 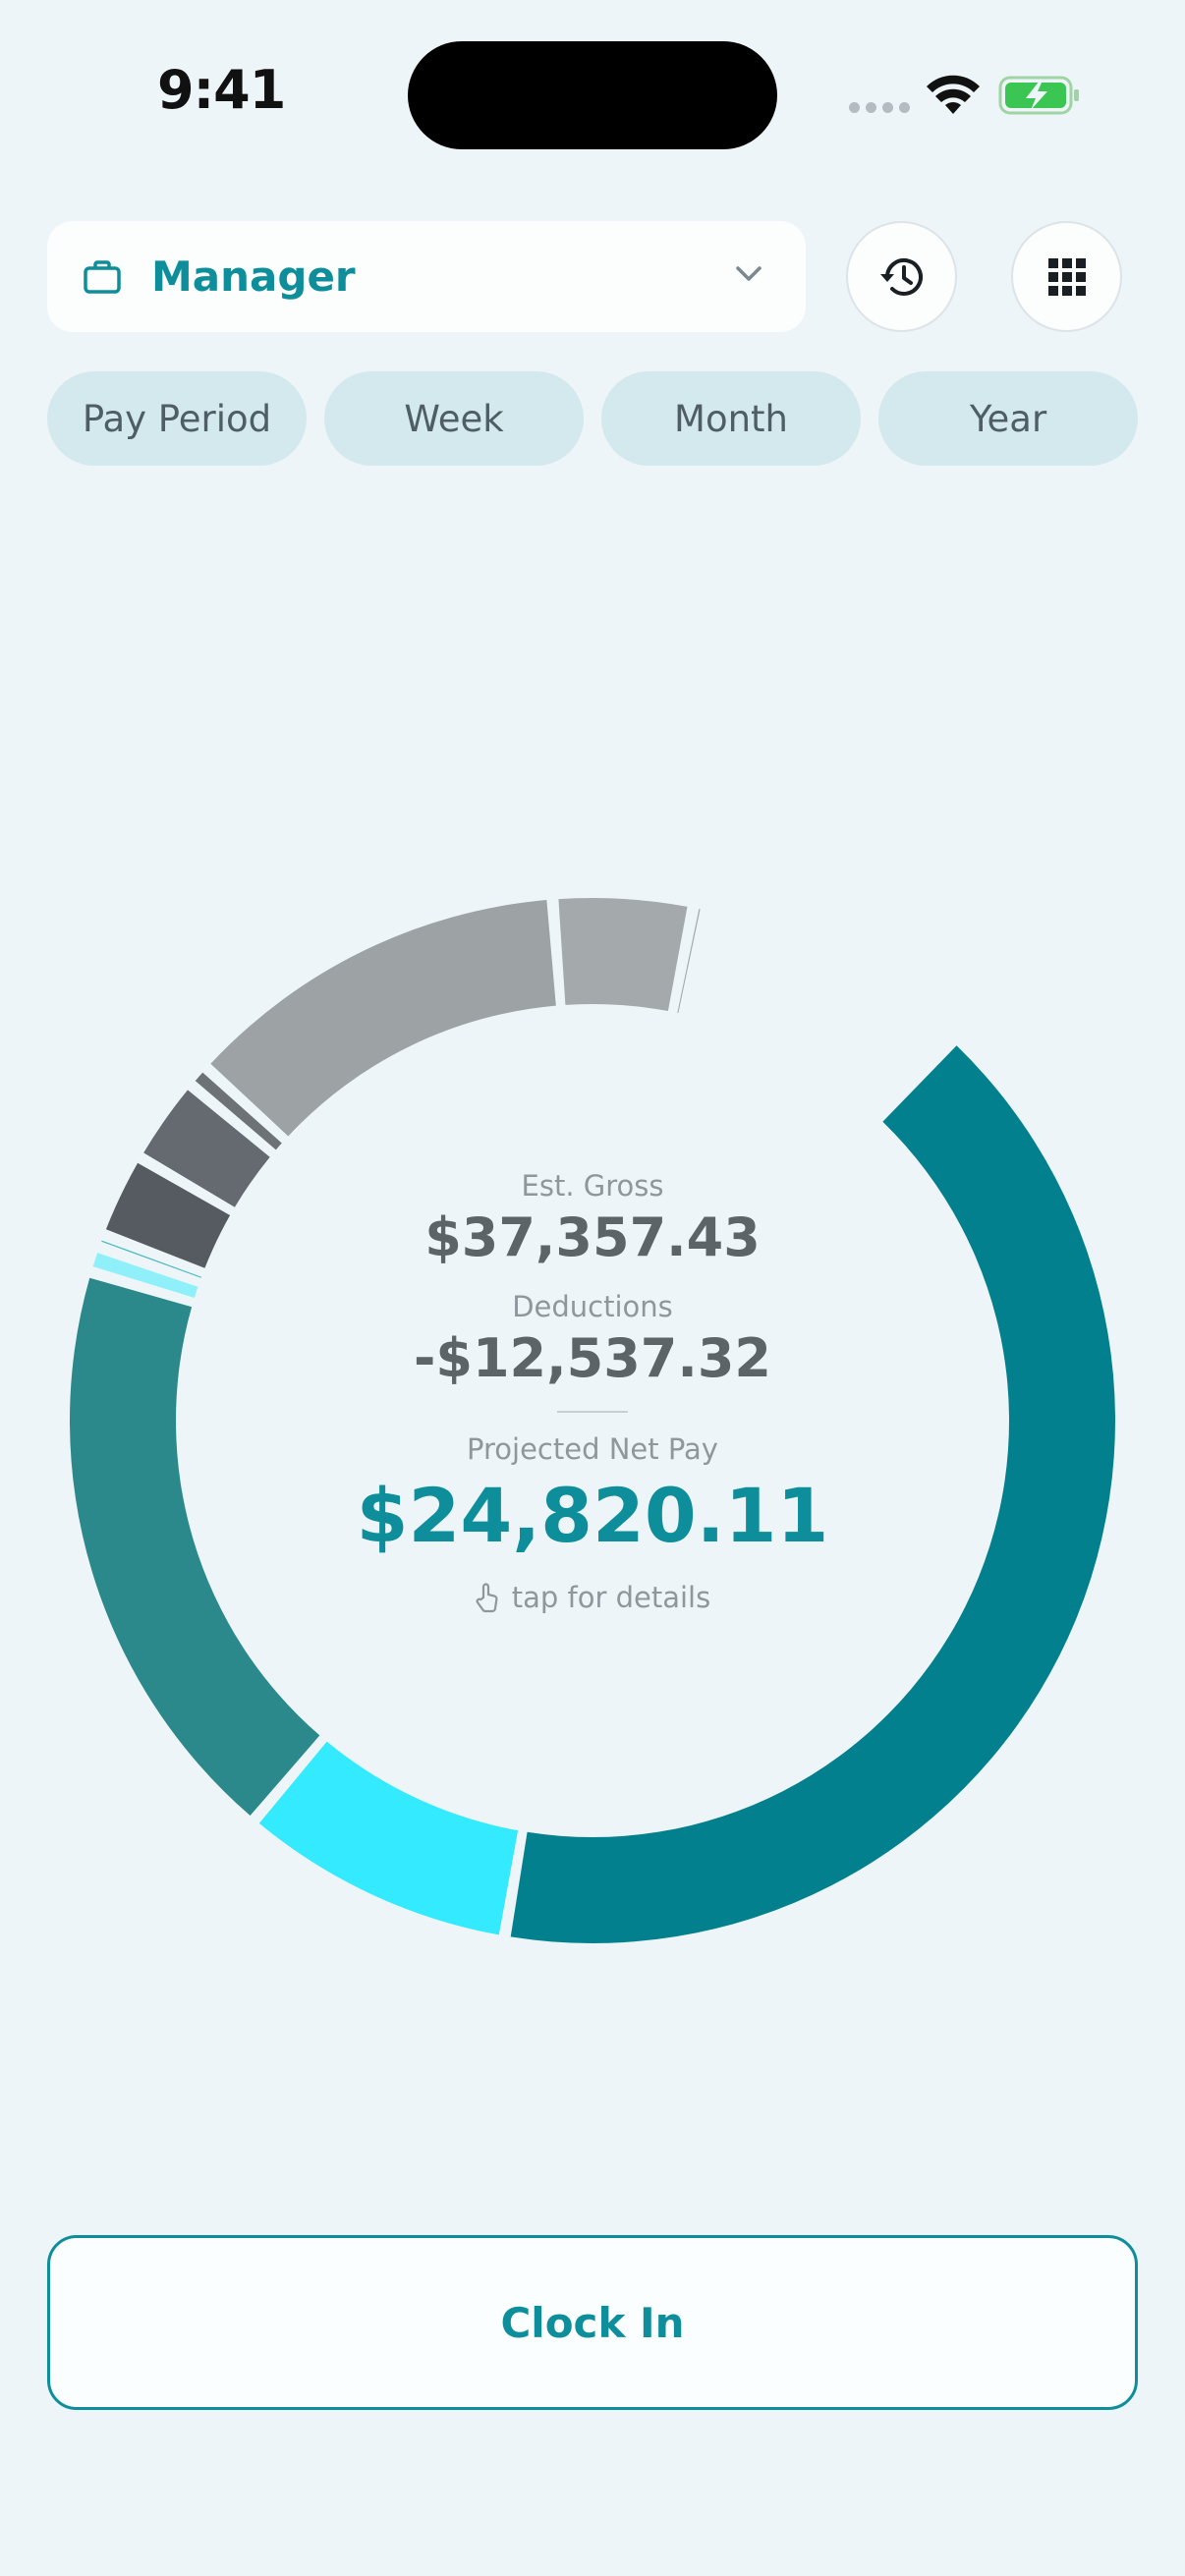 What do you see at coordinates (427, 276) in the screenshot?
I see `job-selector: Manager` at bounding box center [427, 276].